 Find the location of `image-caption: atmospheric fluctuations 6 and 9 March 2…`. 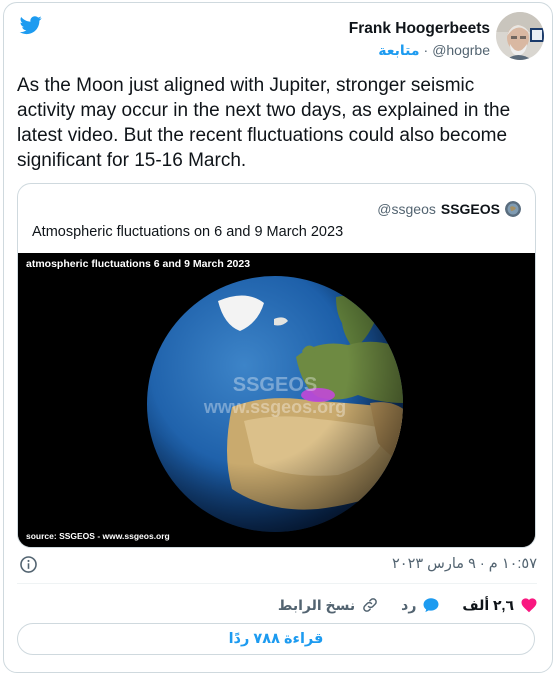

image-caption: atmospheric fluctuations 6 and 9 March 2… is located at coordinates (138, 264).